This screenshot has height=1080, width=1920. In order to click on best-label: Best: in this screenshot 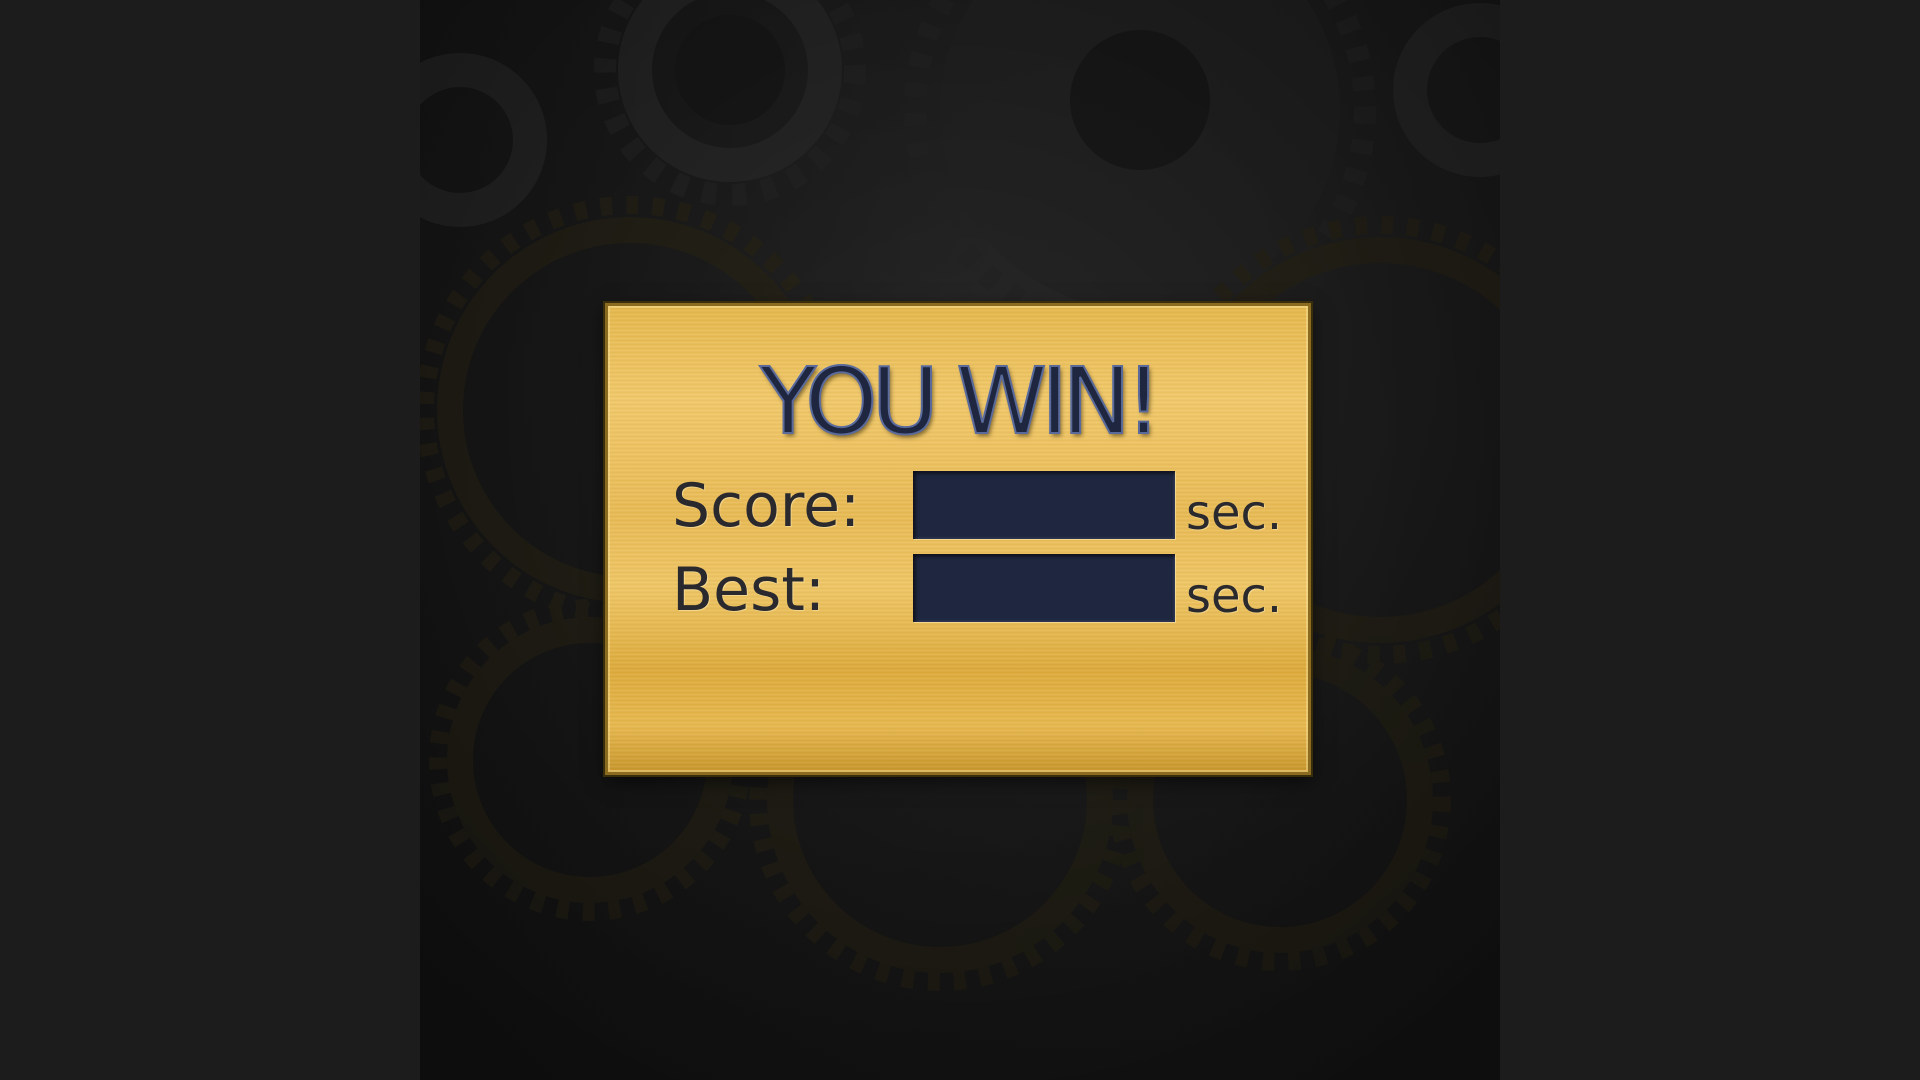, I will do `click(749, 590)`.